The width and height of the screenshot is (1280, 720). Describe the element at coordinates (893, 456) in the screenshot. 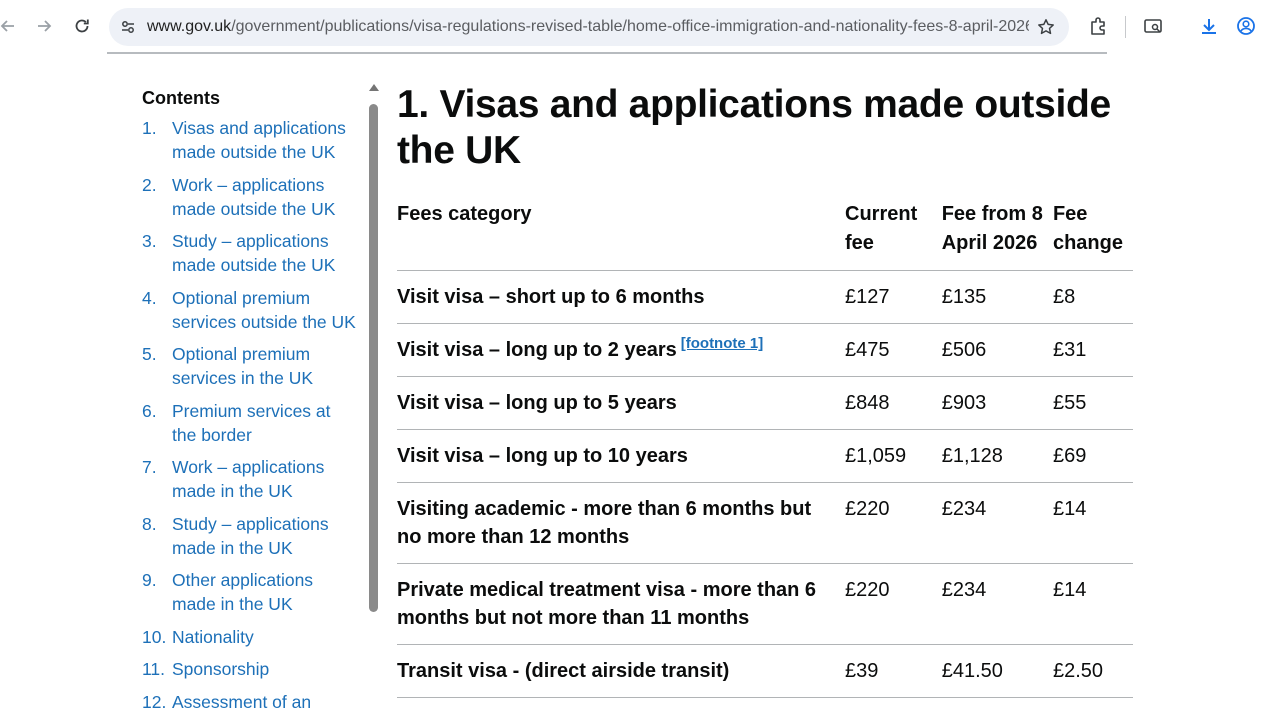

I see `current-fee-cell: £1,059` at that location.